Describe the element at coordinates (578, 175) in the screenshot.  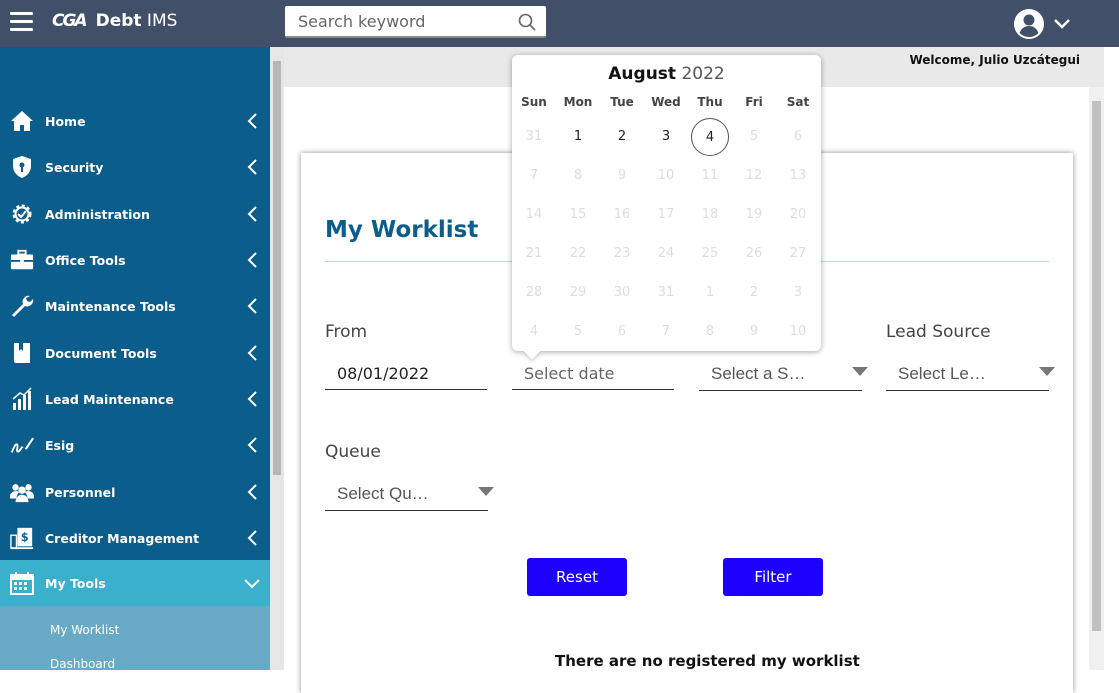
I see `calendar-day: 8` at that location.